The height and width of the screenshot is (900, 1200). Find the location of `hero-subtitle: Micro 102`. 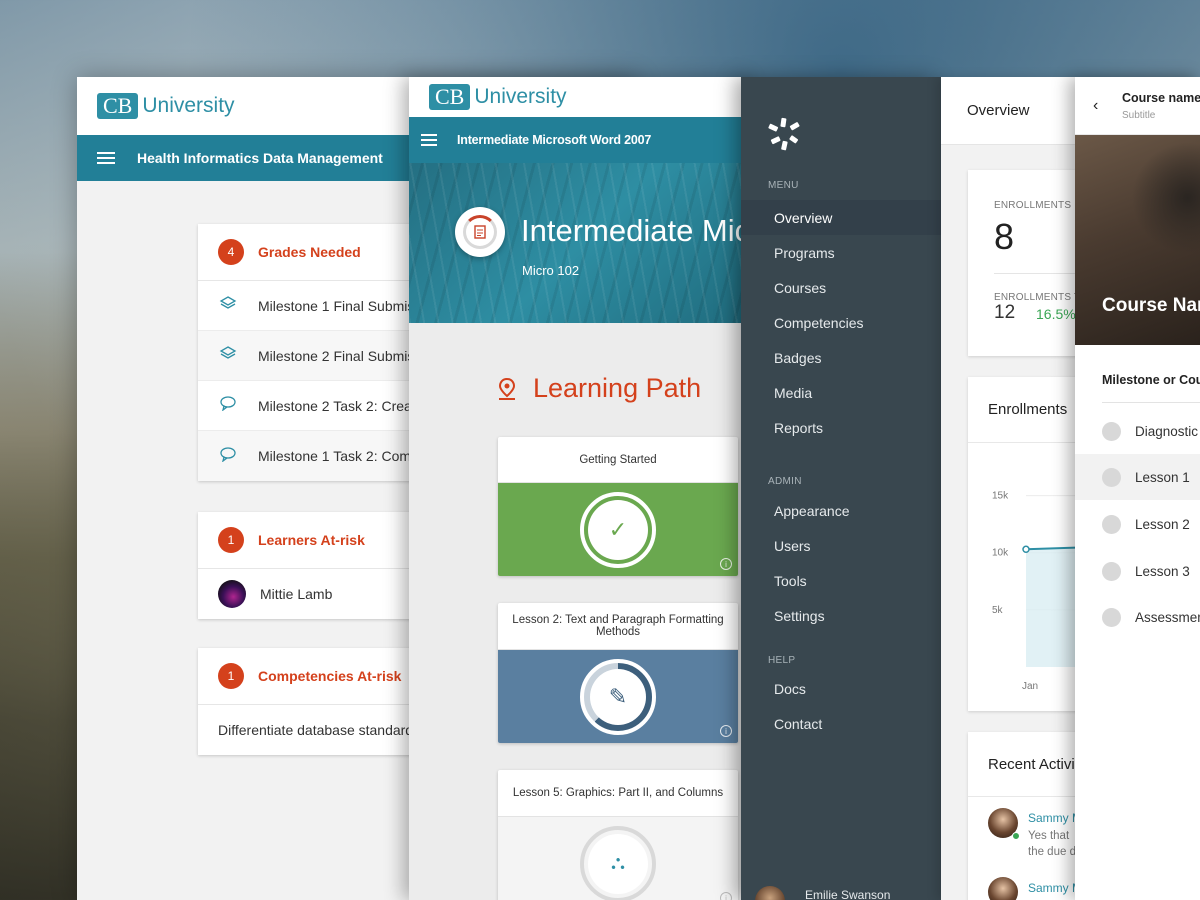

hero-subtitle: Micro 102 is located at coordinates (551, 270).